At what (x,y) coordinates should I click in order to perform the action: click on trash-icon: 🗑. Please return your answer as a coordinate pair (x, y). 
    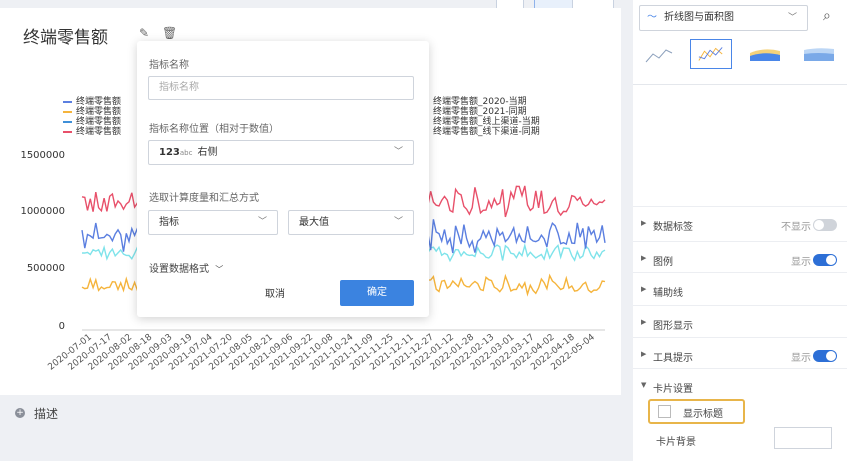
    Looking at the image, I should click on (169, 33).